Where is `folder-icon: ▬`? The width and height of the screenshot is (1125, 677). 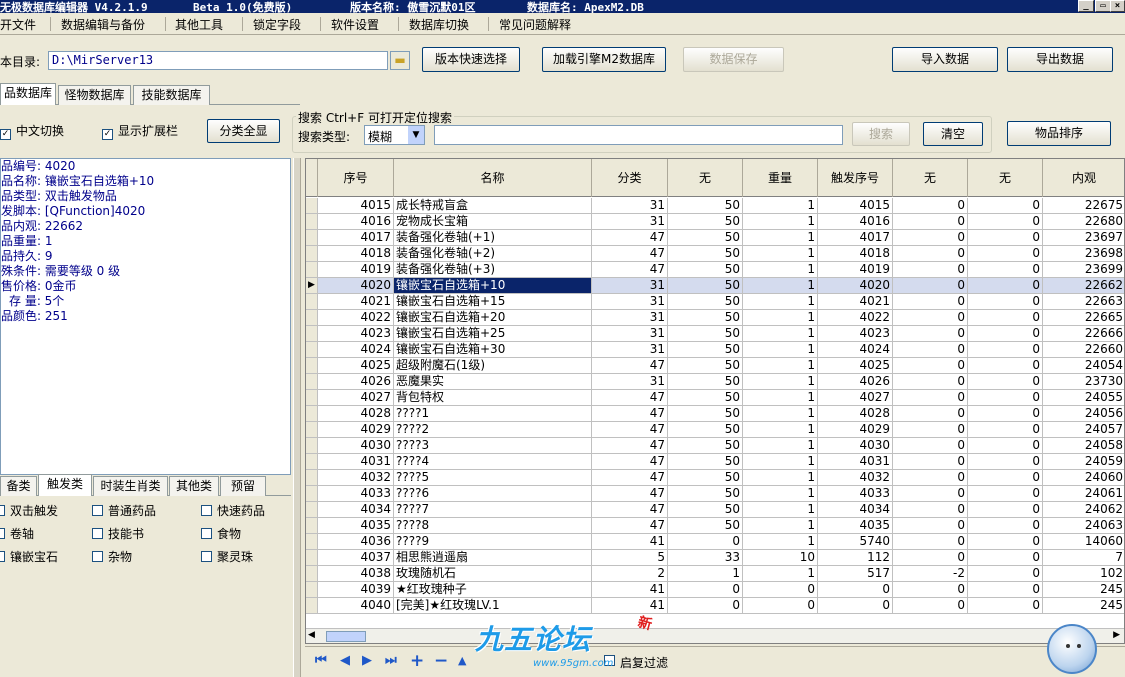
folder-icon: ▬ is located at coordinates (400, 60).